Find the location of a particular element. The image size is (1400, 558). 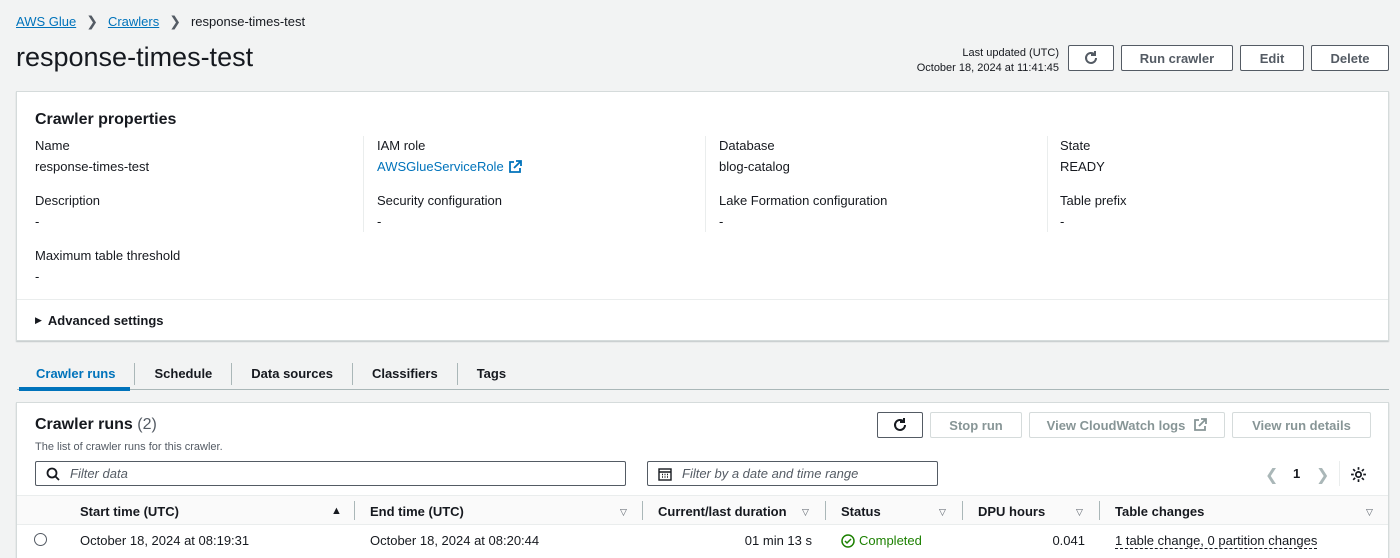

breadcrumb-crawlers: Crawlers is located at coordinates (133, 21).